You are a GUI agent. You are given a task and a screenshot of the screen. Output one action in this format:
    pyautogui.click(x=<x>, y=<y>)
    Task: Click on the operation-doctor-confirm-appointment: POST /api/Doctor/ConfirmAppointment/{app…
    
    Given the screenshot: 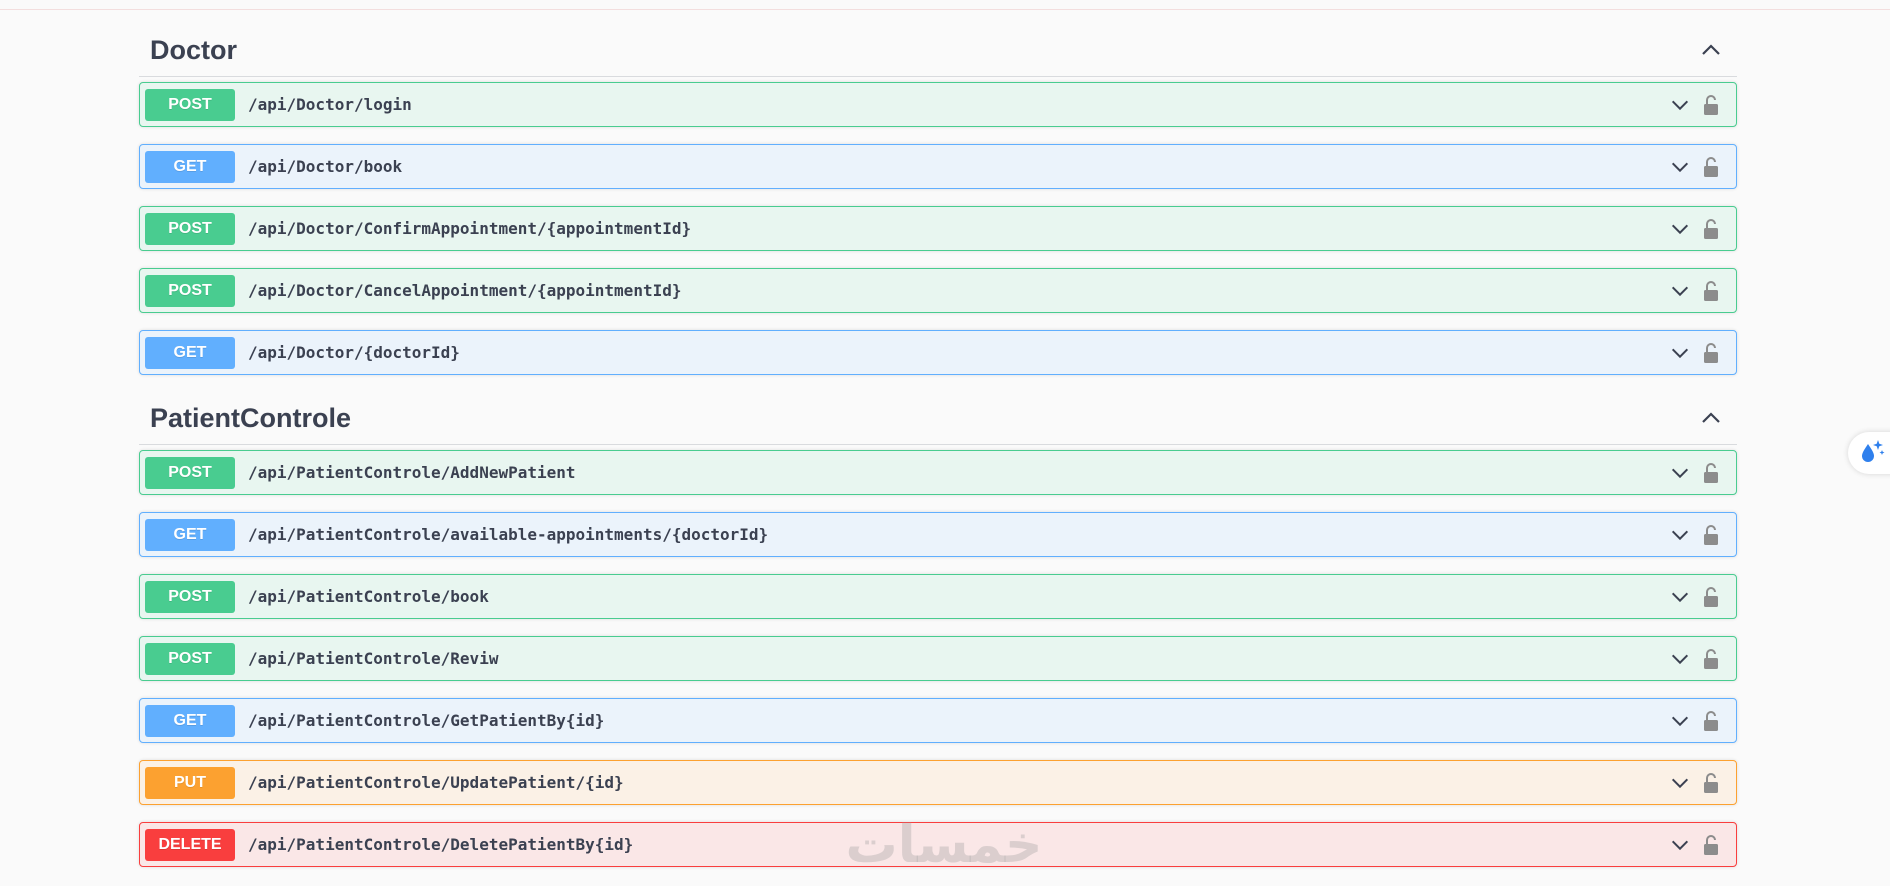 What is the action you would take?
    pyautogui.click(x=938, y=228)
    